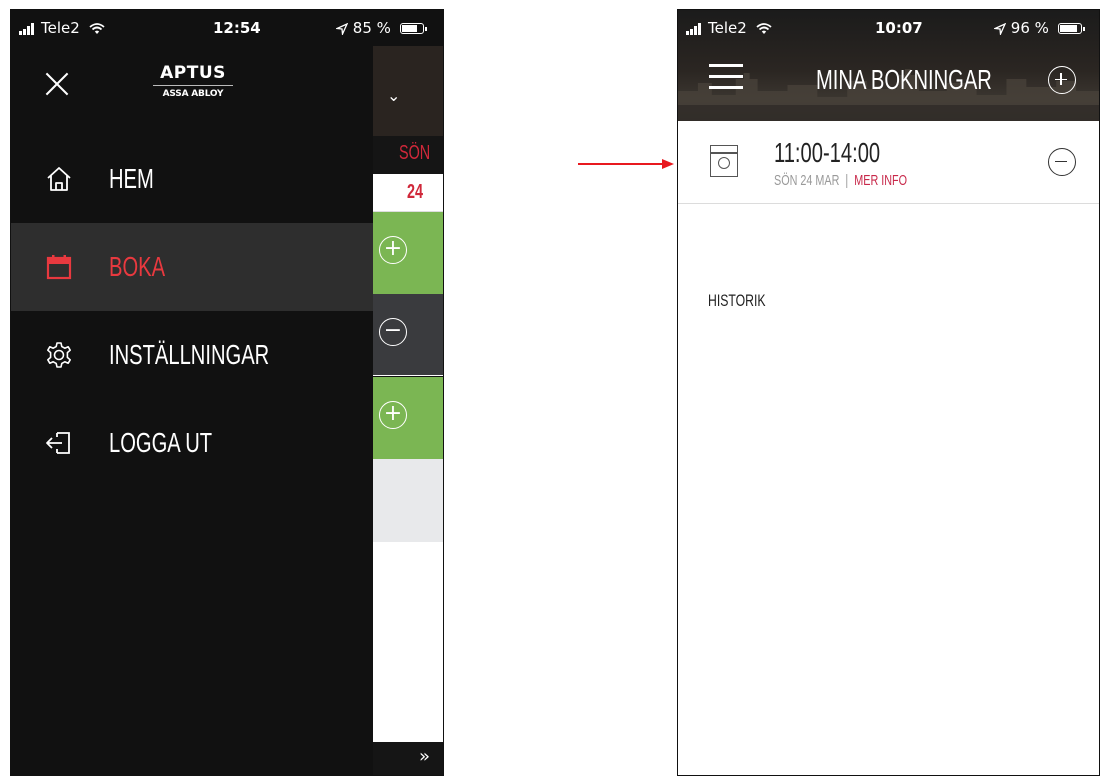 The width and height of the screenshot is (1100, 776). Describe the element at coordinates (408, 642) in the screenshot. I see `peek-empty` at that location.